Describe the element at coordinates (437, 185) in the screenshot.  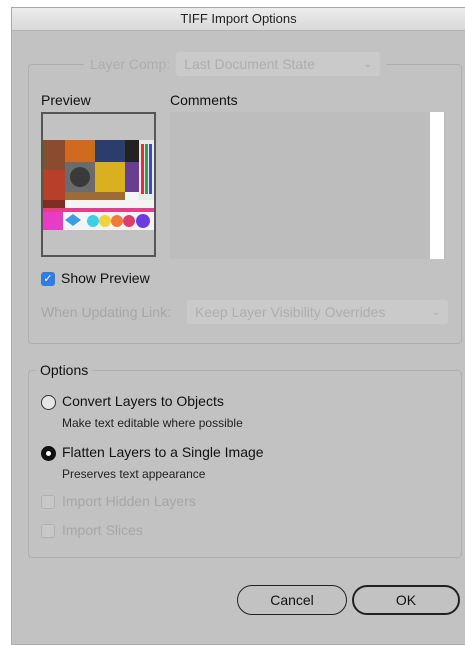
I see `comments-scrollbar` at that location.